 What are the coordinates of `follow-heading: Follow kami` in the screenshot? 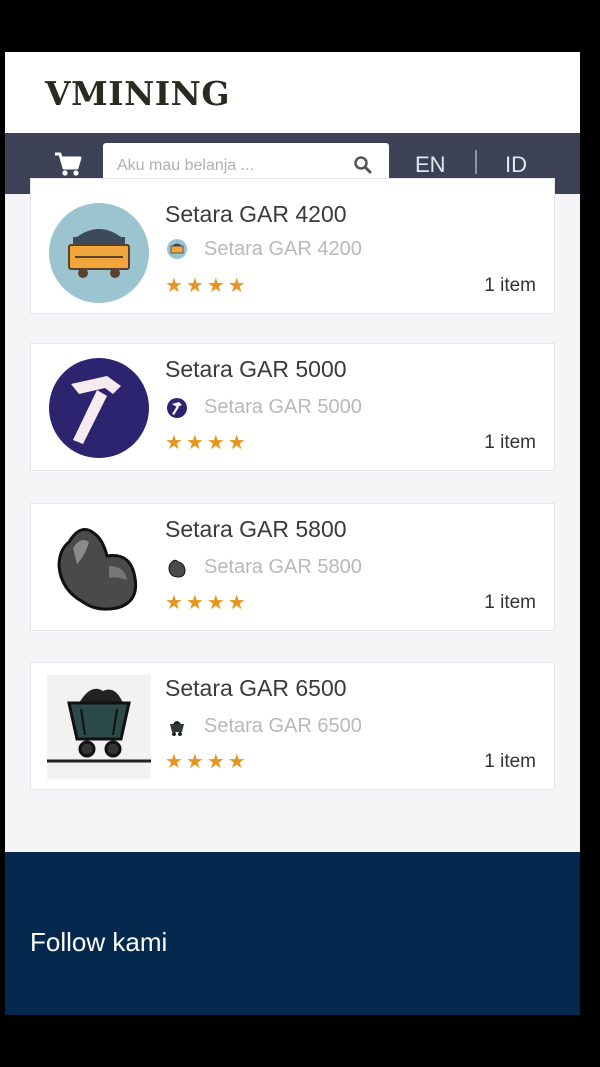 It's located at (99, 942).